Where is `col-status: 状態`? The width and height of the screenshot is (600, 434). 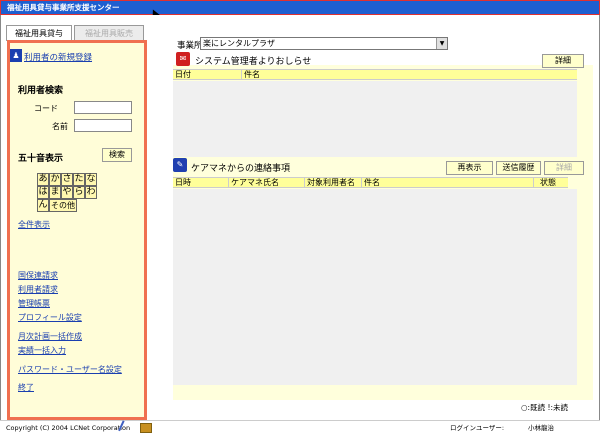
col-status: 状態 is located at coordinates (550, 183).